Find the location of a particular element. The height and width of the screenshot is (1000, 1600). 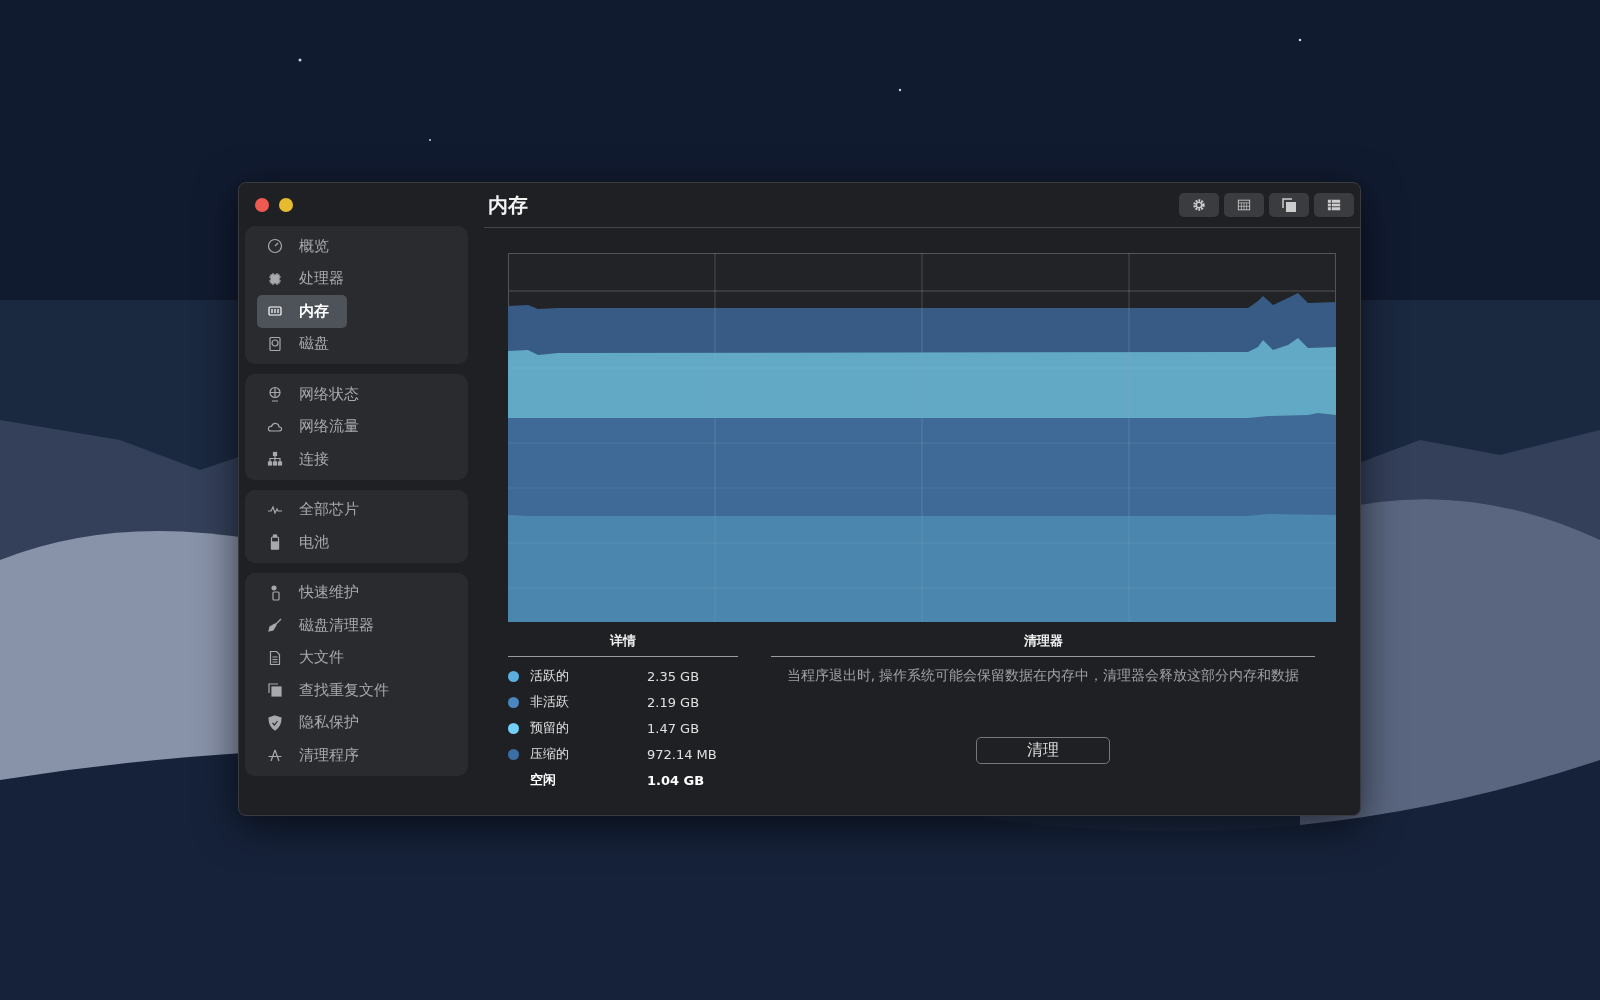

sidebar-item: 连接 is located at coordinates (302, 459).